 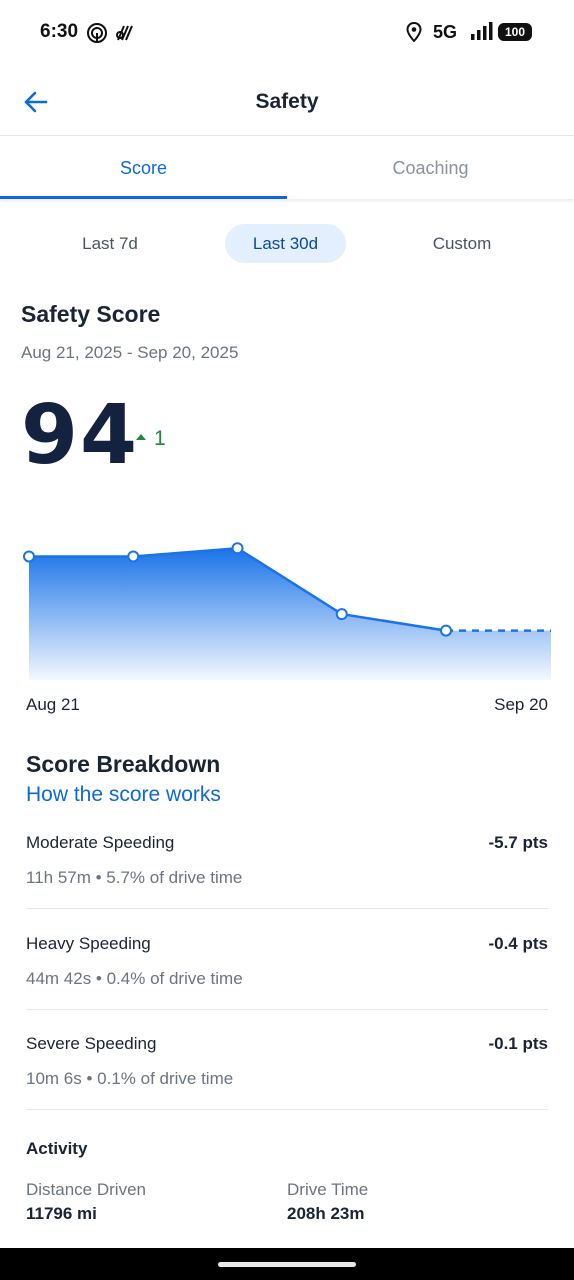 I want to click on x-axis-start-label: Aug 21, so click(x=53, y=704).